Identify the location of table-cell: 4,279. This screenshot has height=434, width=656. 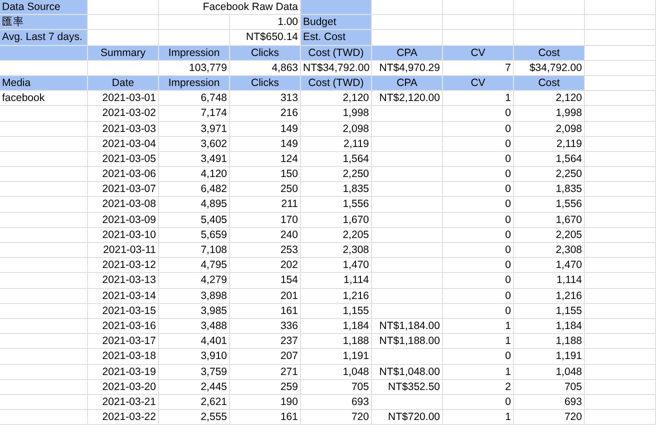
(194, 281).